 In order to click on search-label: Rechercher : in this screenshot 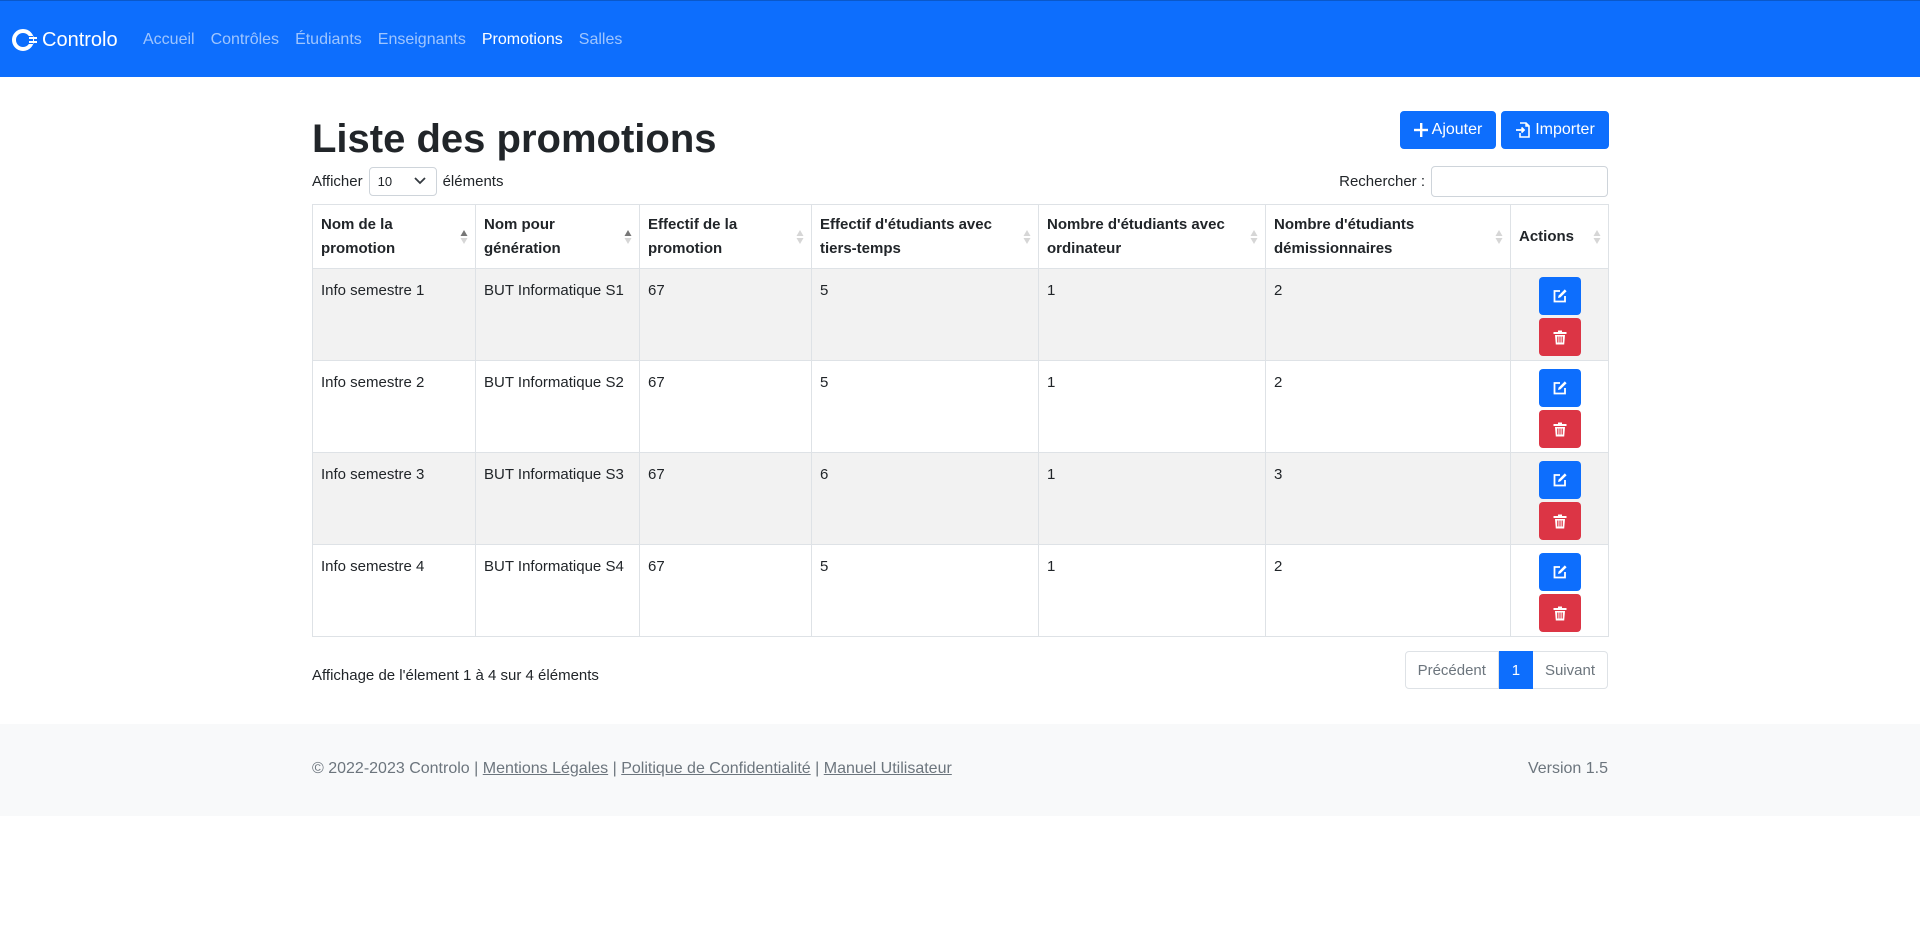, I will do `click(1382, 181)`.